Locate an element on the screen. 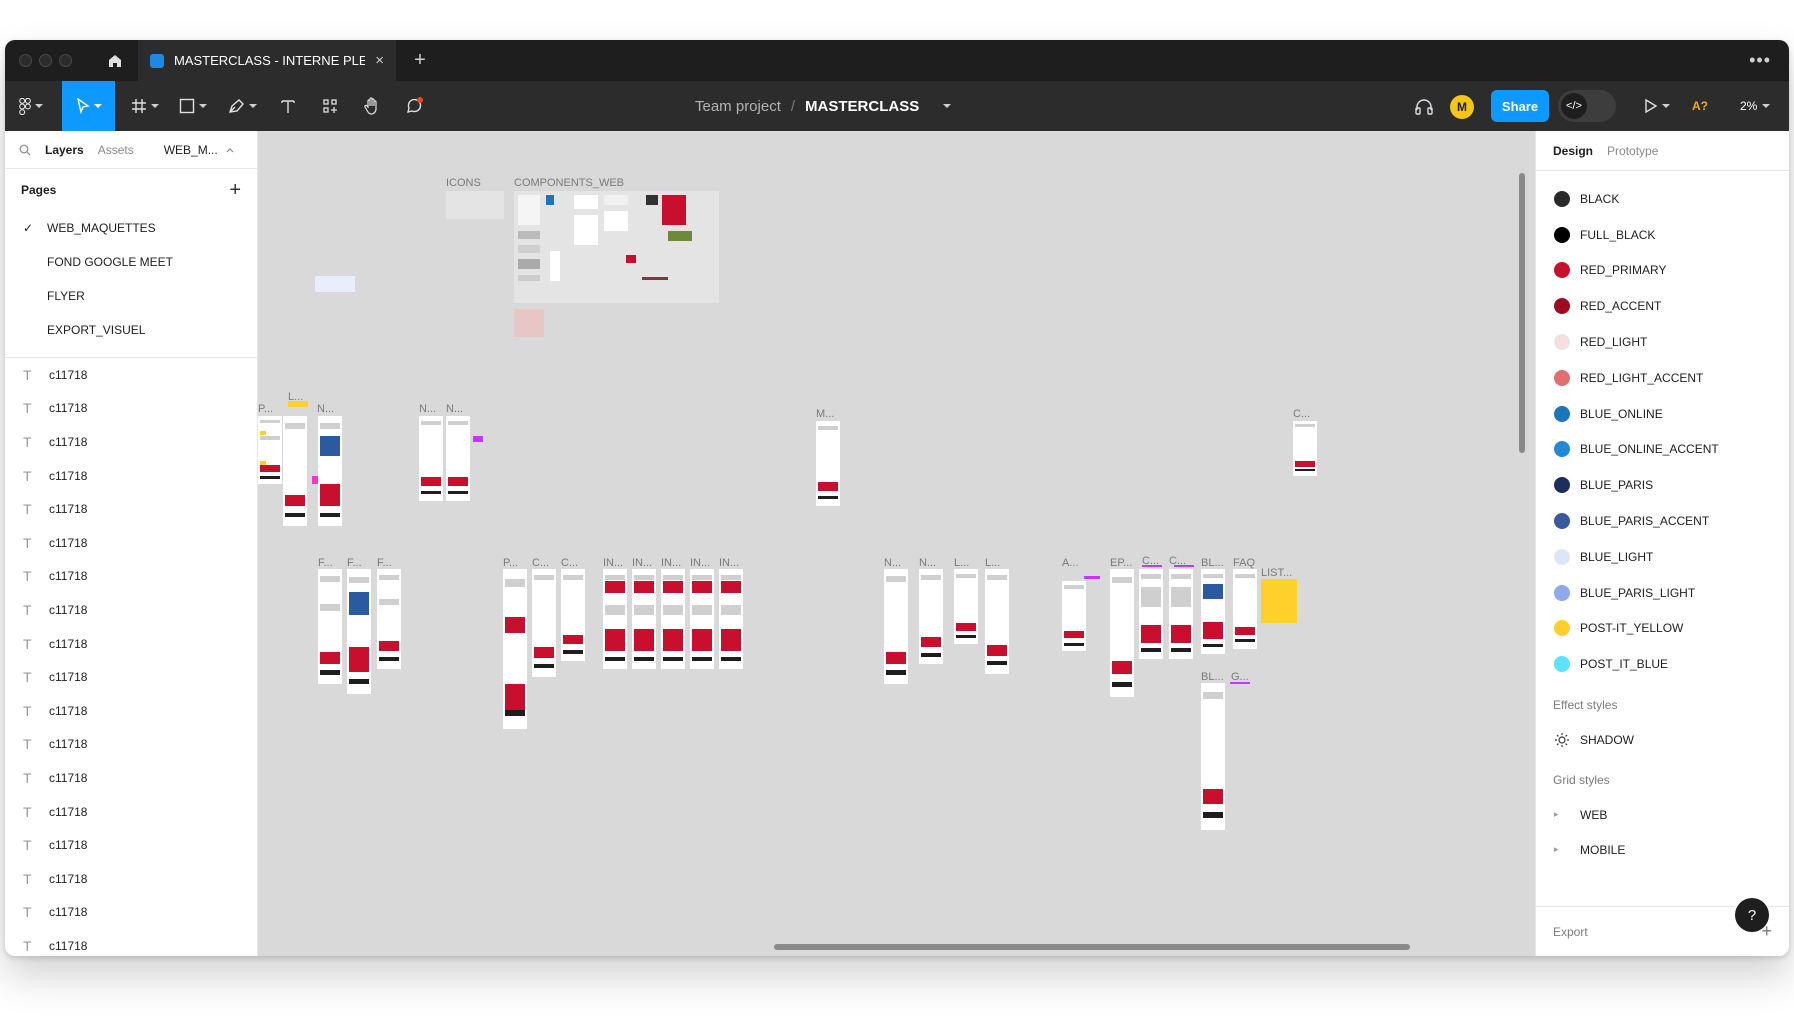 The height and width of the screenshot is (1036, 1794). zoom-menu-button: 2% is located at coordinates (1755, 106).